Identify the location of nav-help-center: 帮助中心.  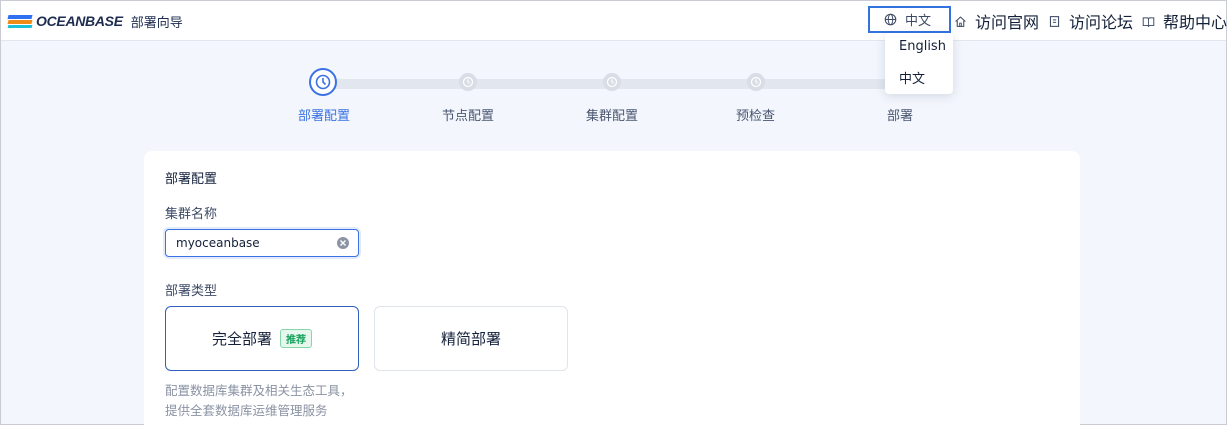
(1184, 22).